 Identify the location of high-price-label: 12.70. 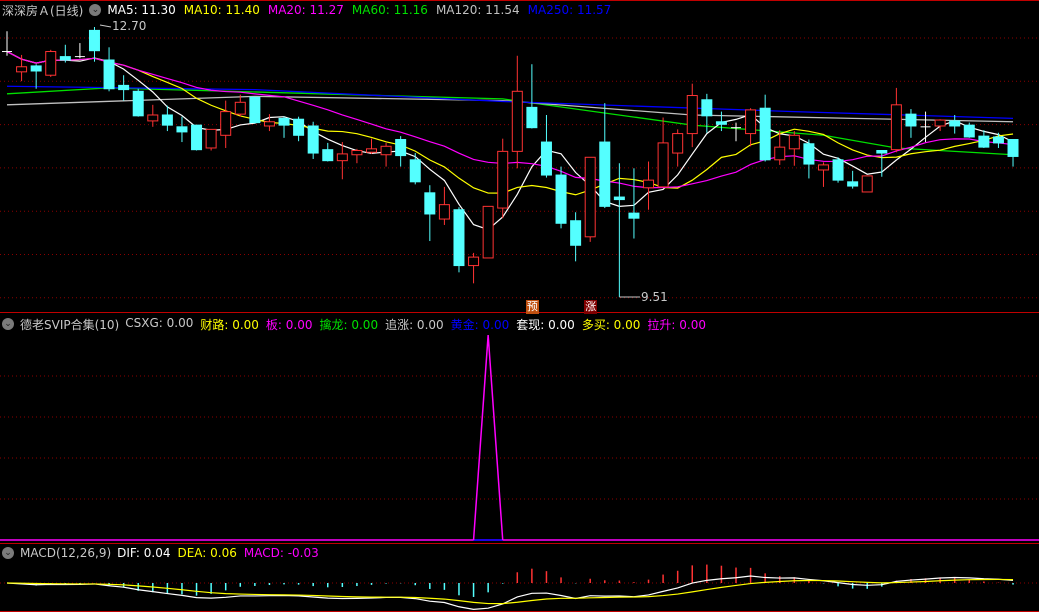
(129, 26).